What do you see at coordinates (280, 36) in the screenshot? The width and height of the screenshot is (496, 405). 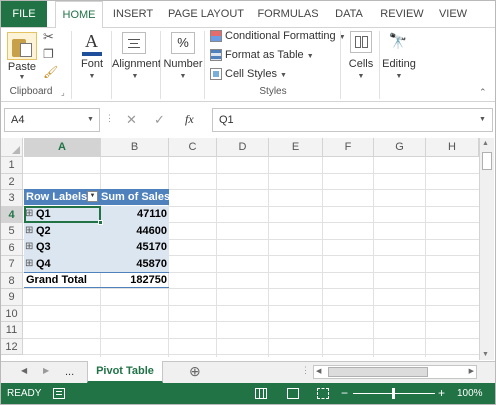 I see `conditional-formatting-label: Conditional Formatting` at bounding box center [280, 36].